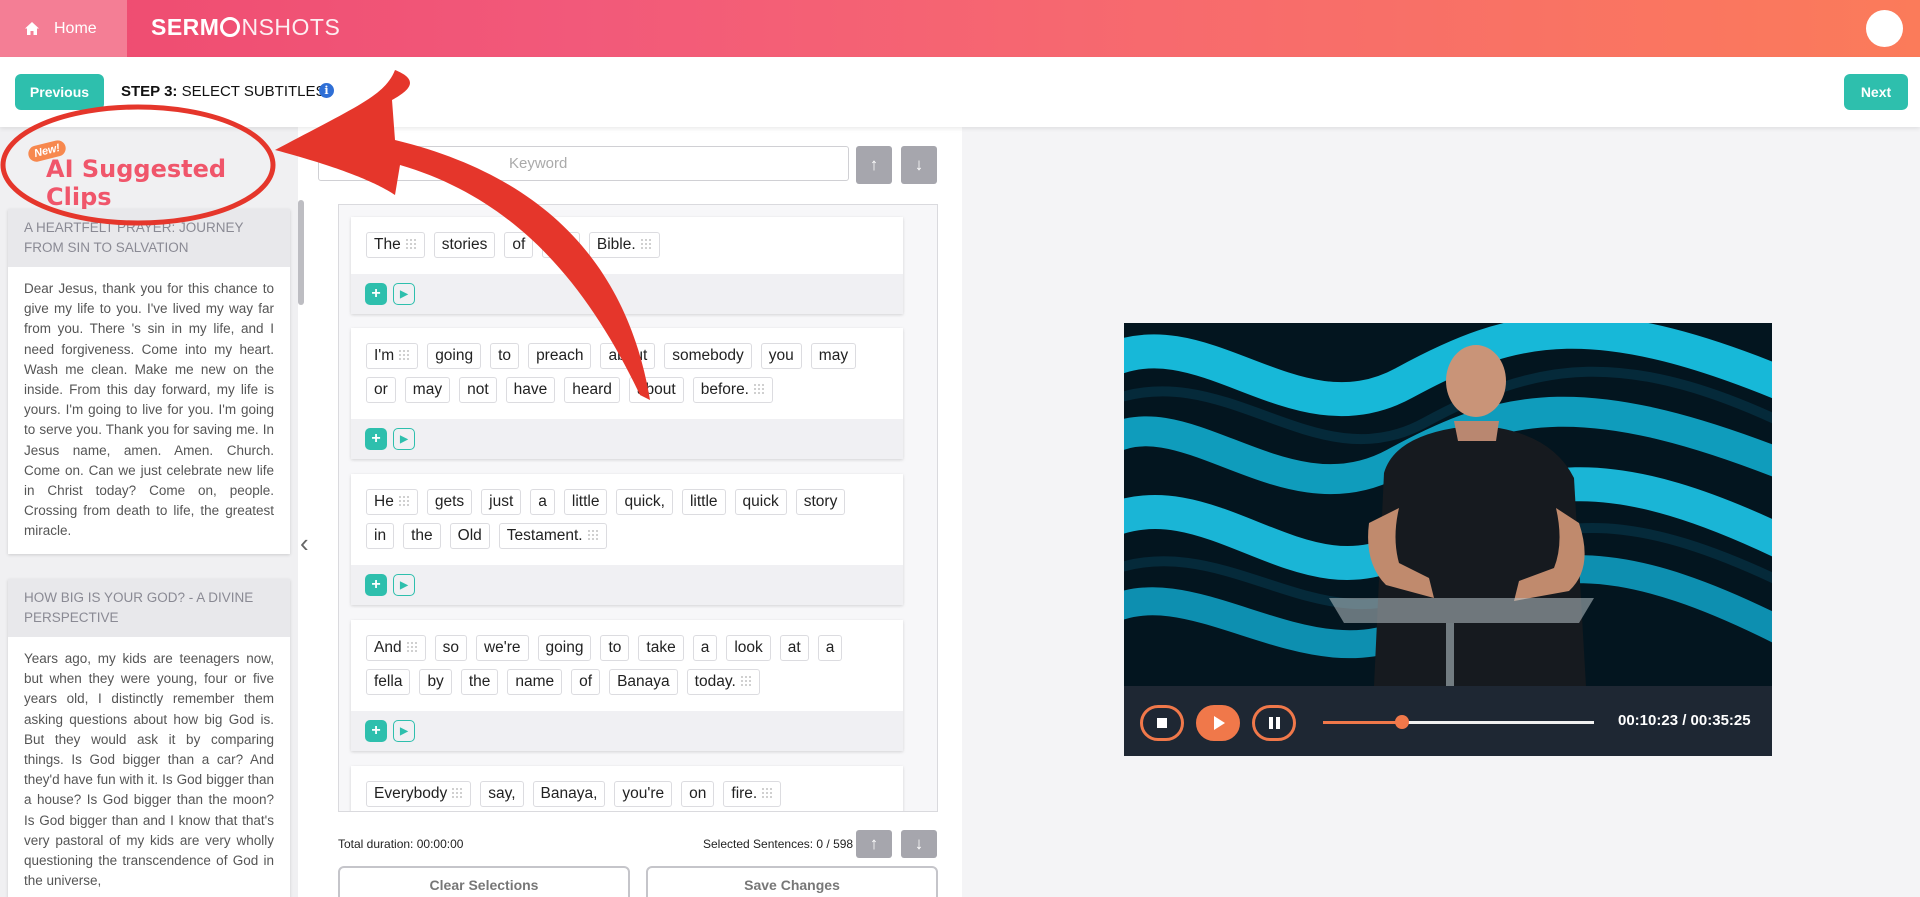  Describe the element at coordinates (396, 648) in the screenshot. I see `subtitle-word: And` at that location.